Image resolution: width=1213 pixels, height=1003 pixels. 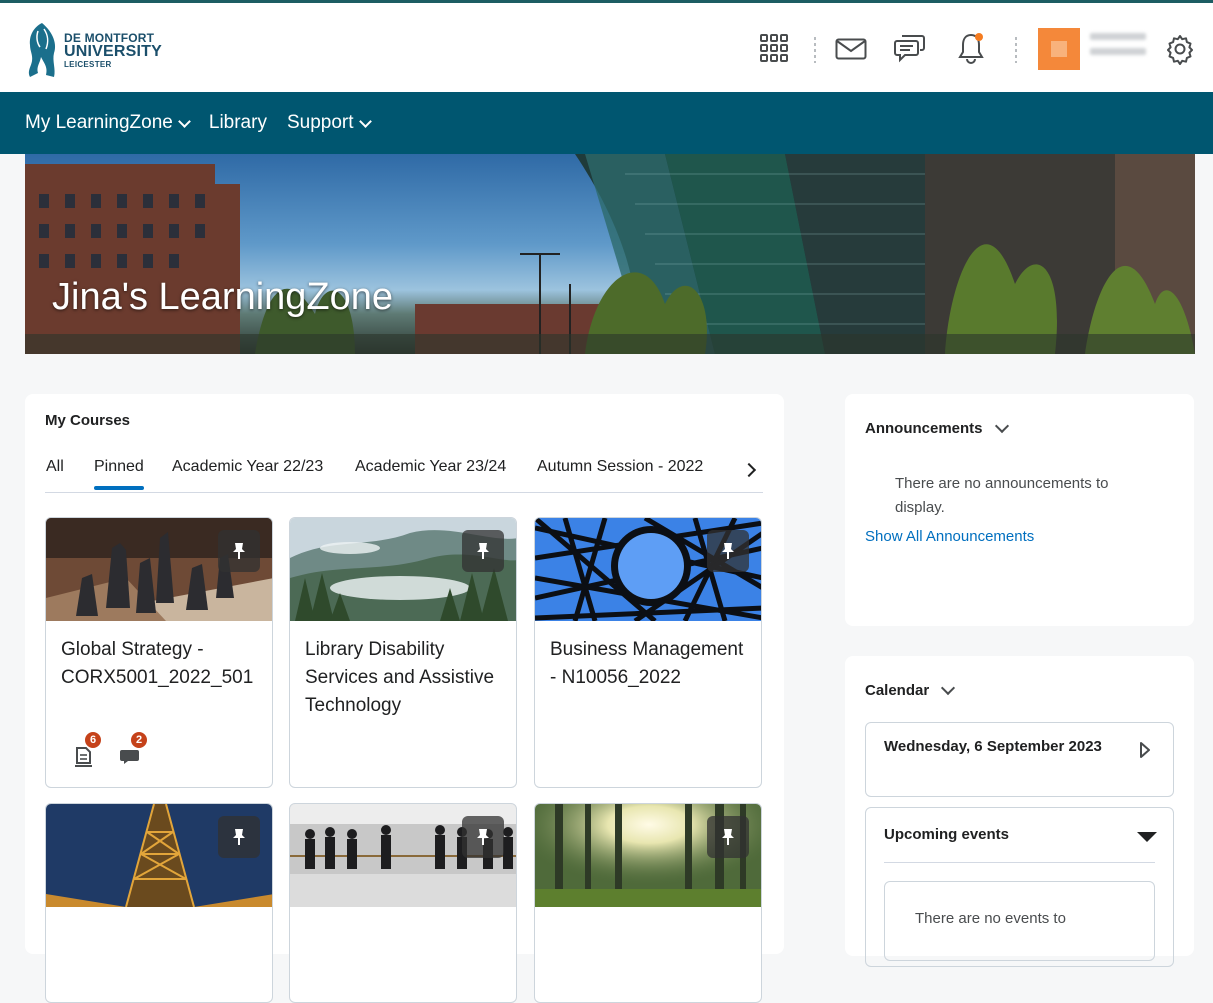 What do you see at coordinates (129, 757) in the screenshot?
I see `discussion-icon` at bounding box center [129, 757].